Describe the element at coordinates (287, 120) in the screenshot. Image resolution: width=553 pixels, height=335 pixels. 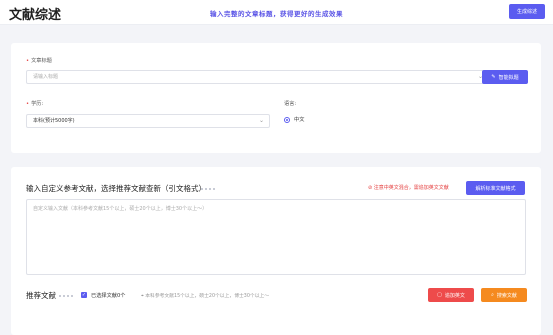
I see `language-radio` at that location.